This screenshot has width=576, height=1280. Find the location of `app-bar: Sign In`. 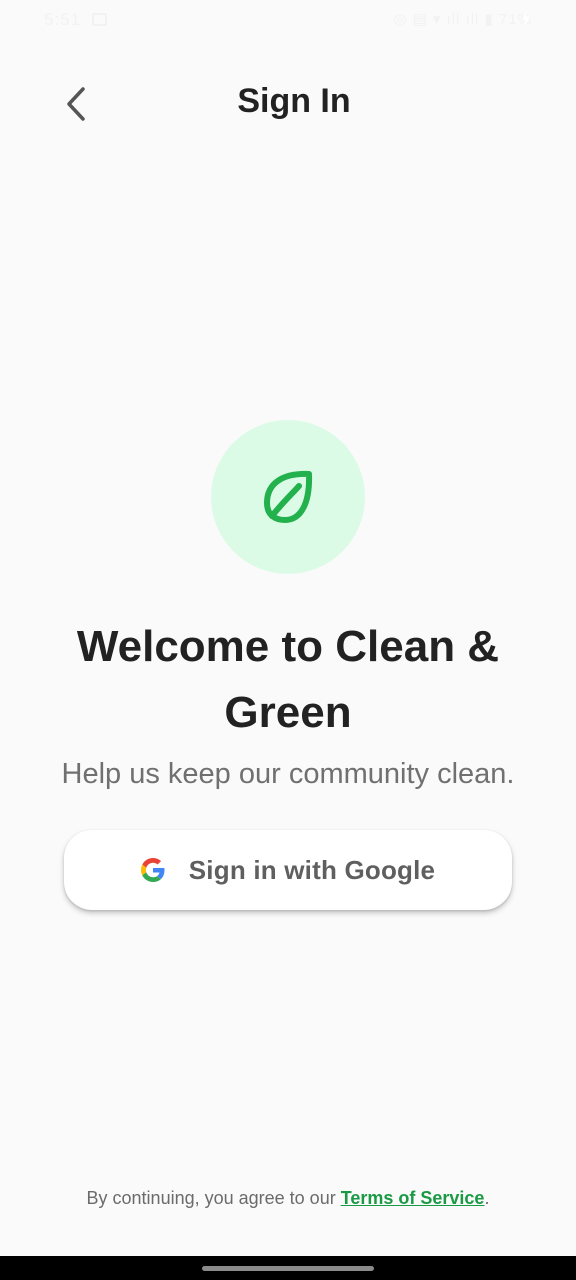

app-bar: Sign In is located at coordinates (288, 103).